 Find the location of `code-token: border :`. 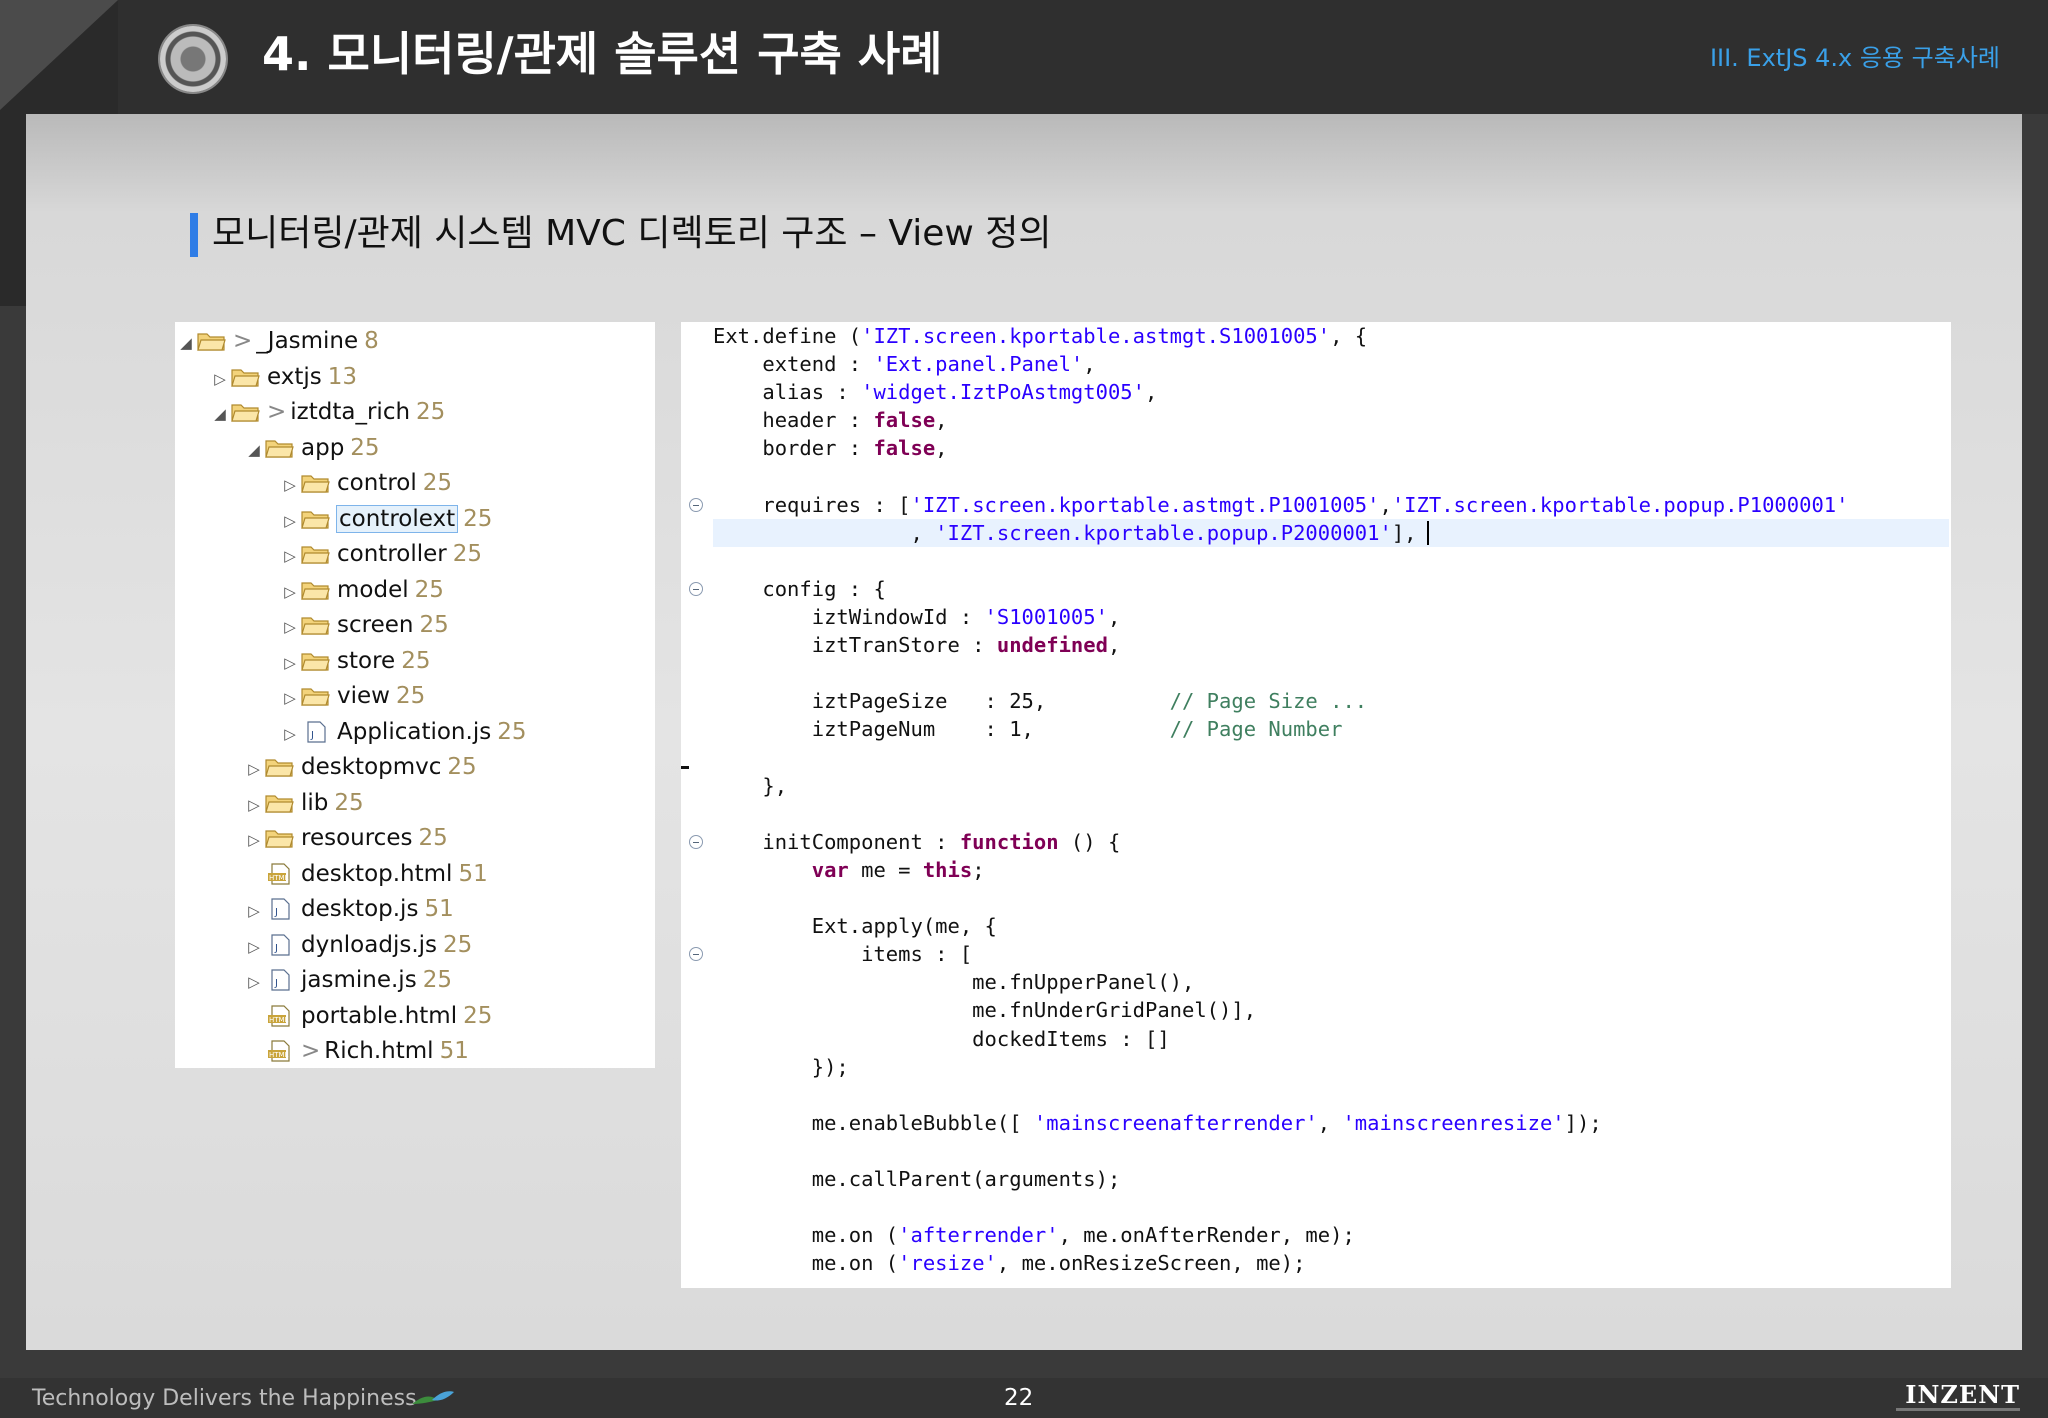

code-token: border : is located at coordinates (793, 448).